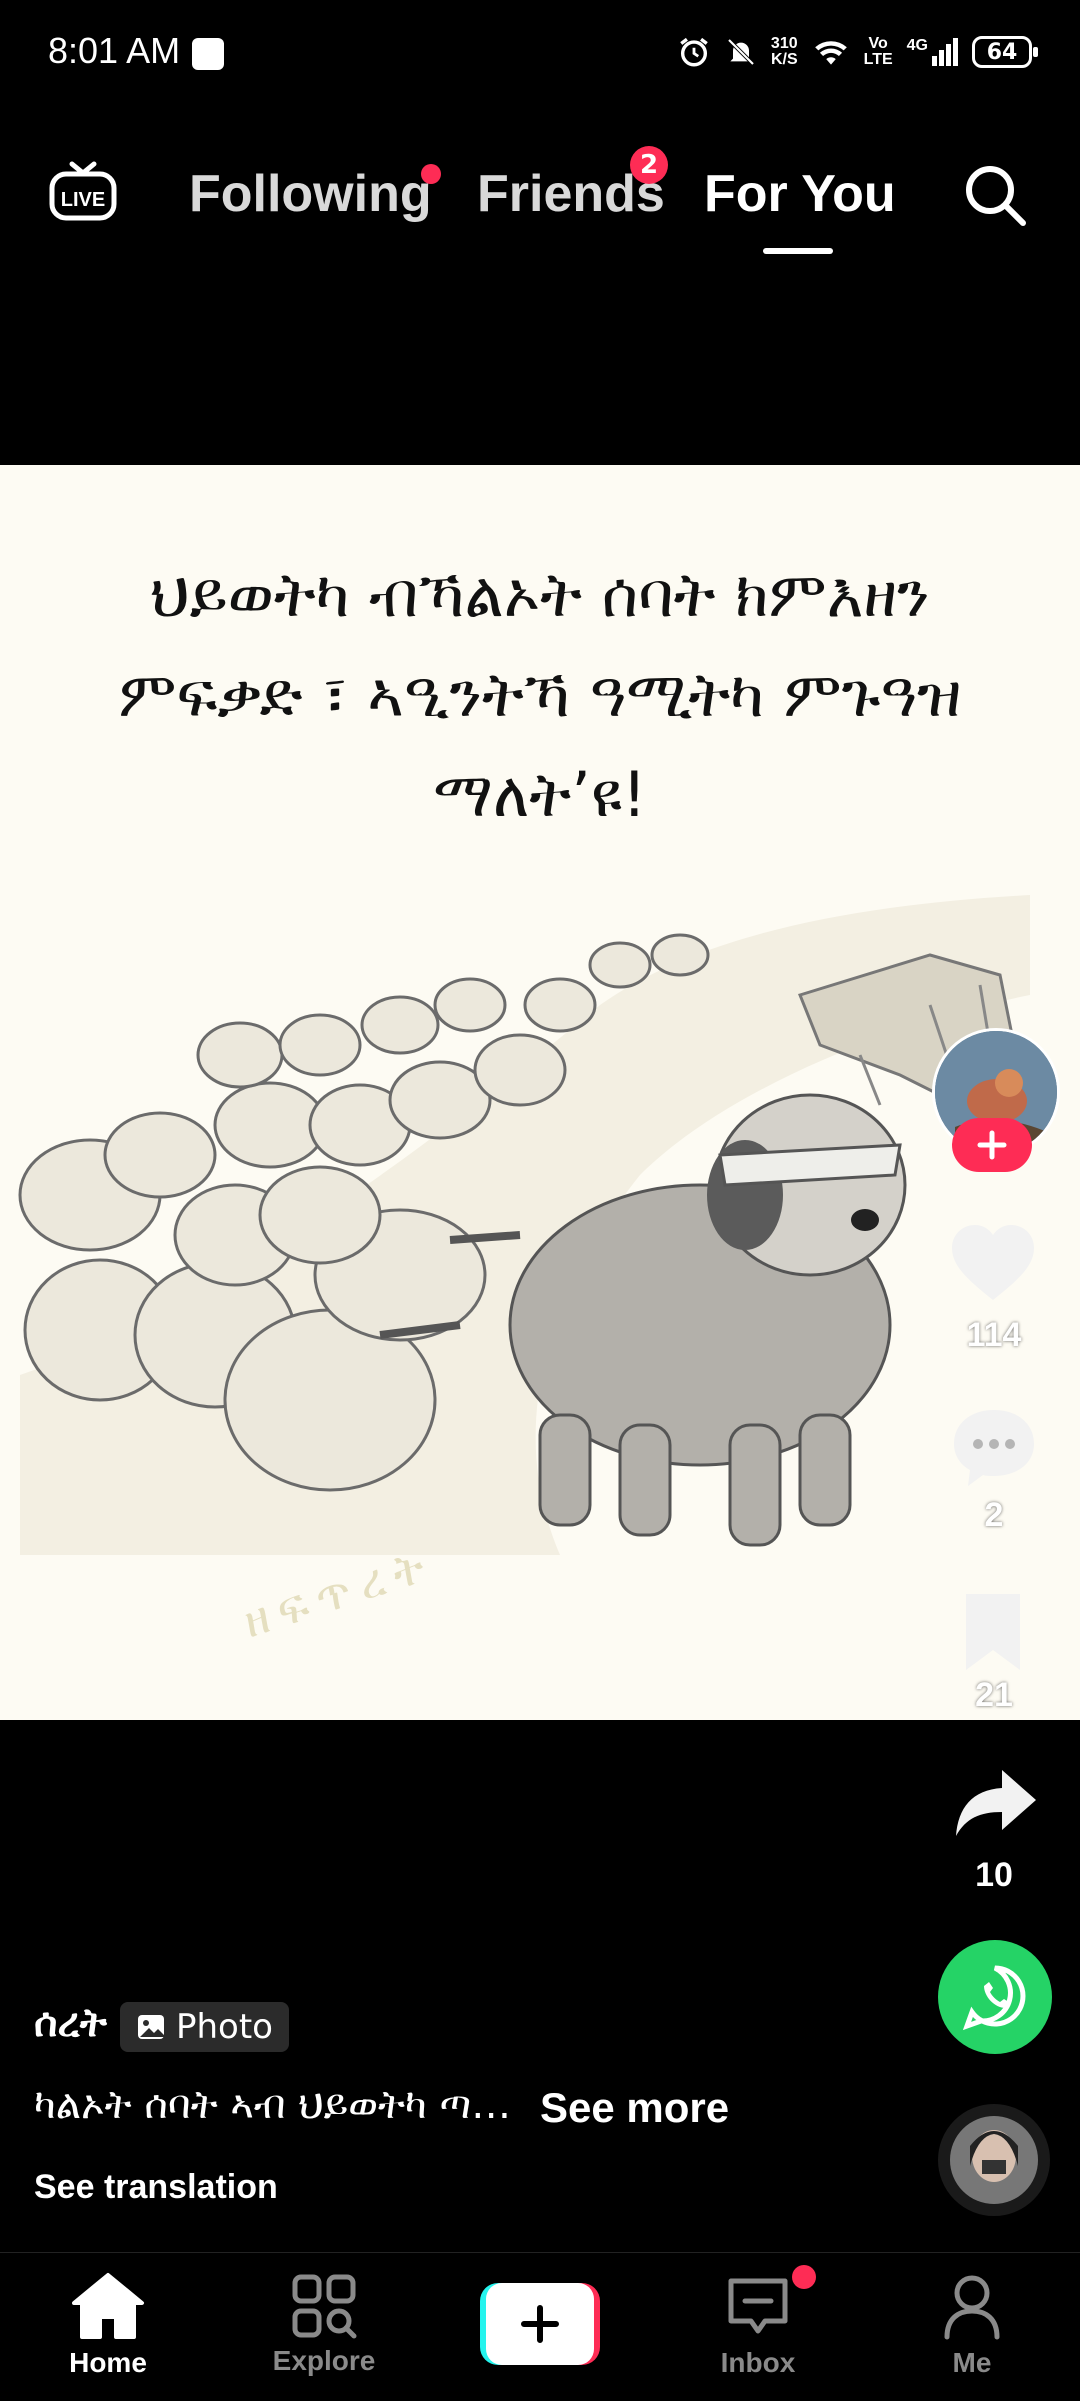 Image resolution: width=1080 pixels, height=2401 pixels. What do you see at coordinates (540, 594) in the screenshot?
I see `image-text-line-1: ህይወትካ ብኻልኦት ሰባት ክምእዘን` at bounding box center [540, 594].